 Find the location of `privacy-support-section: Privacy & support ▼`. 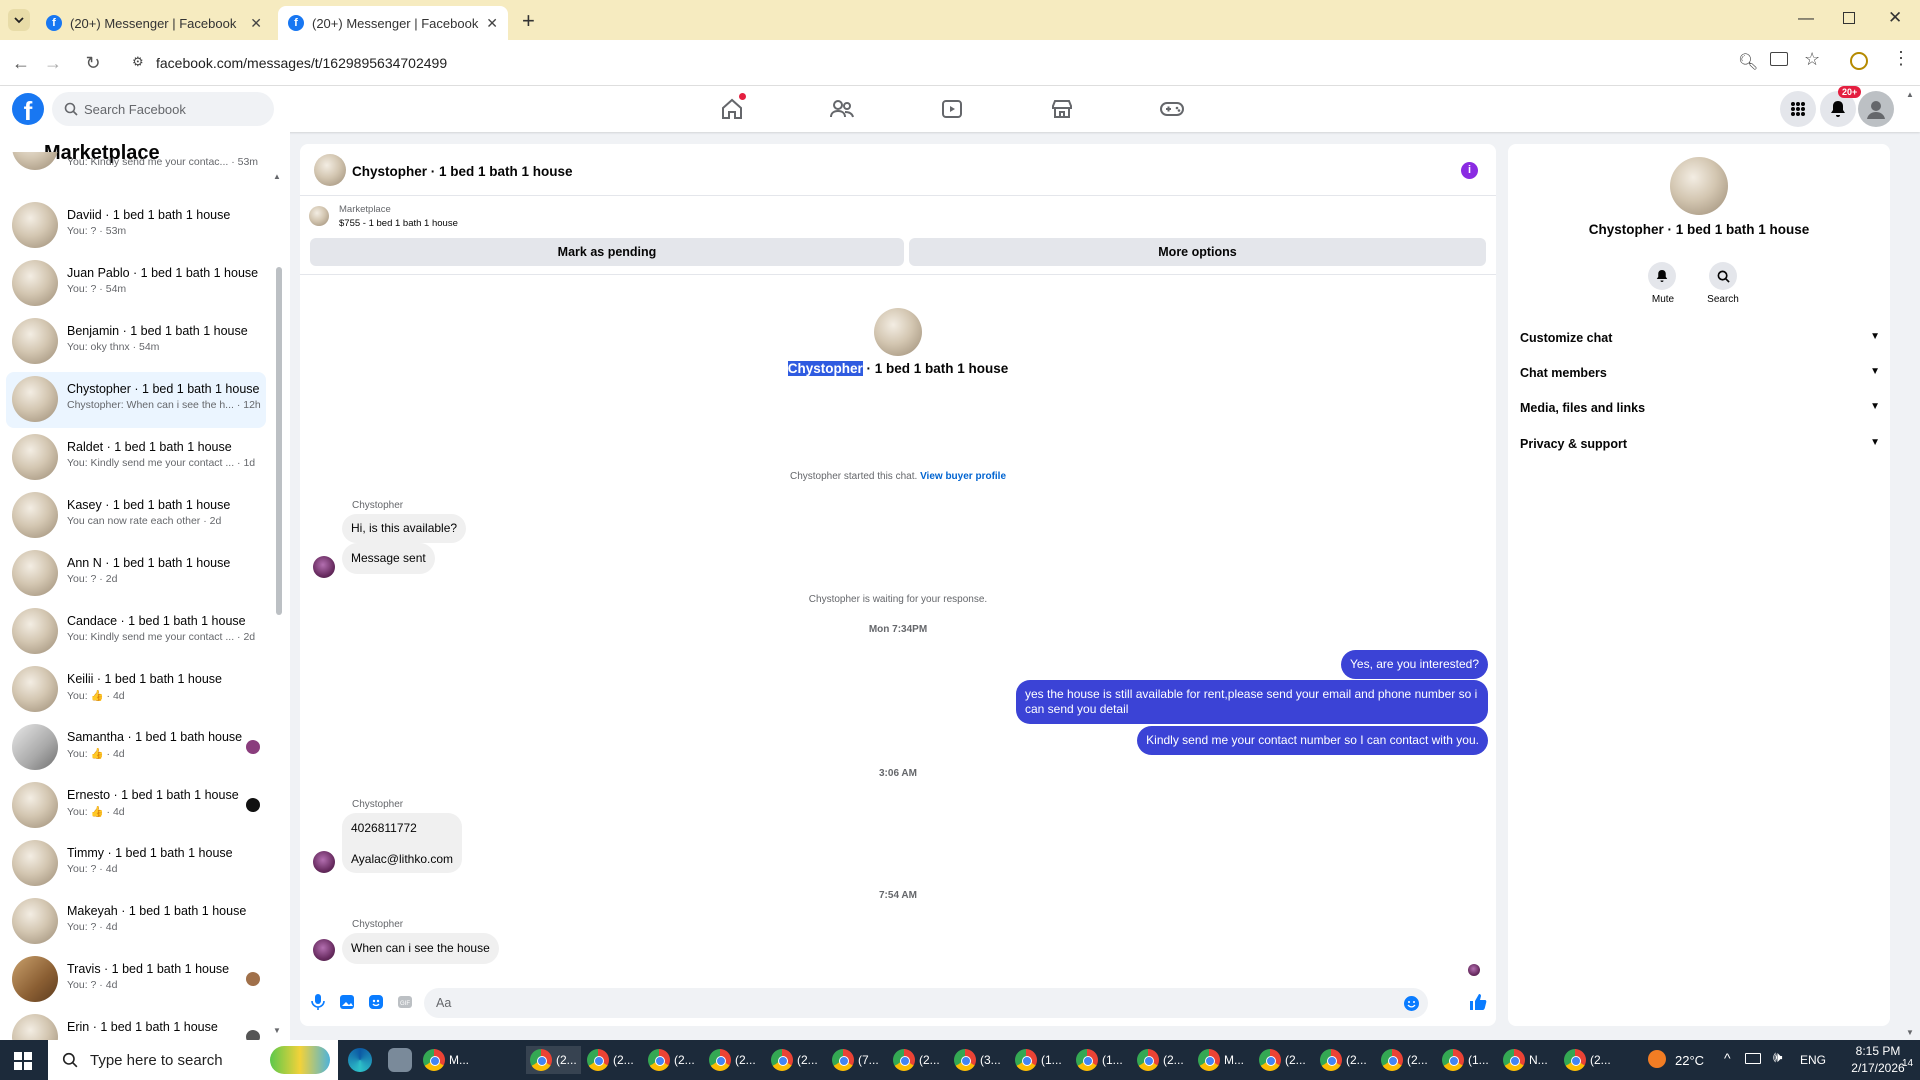

privacy-support-section: Privacy & support ▼ is located at coordinates (1700, 444).